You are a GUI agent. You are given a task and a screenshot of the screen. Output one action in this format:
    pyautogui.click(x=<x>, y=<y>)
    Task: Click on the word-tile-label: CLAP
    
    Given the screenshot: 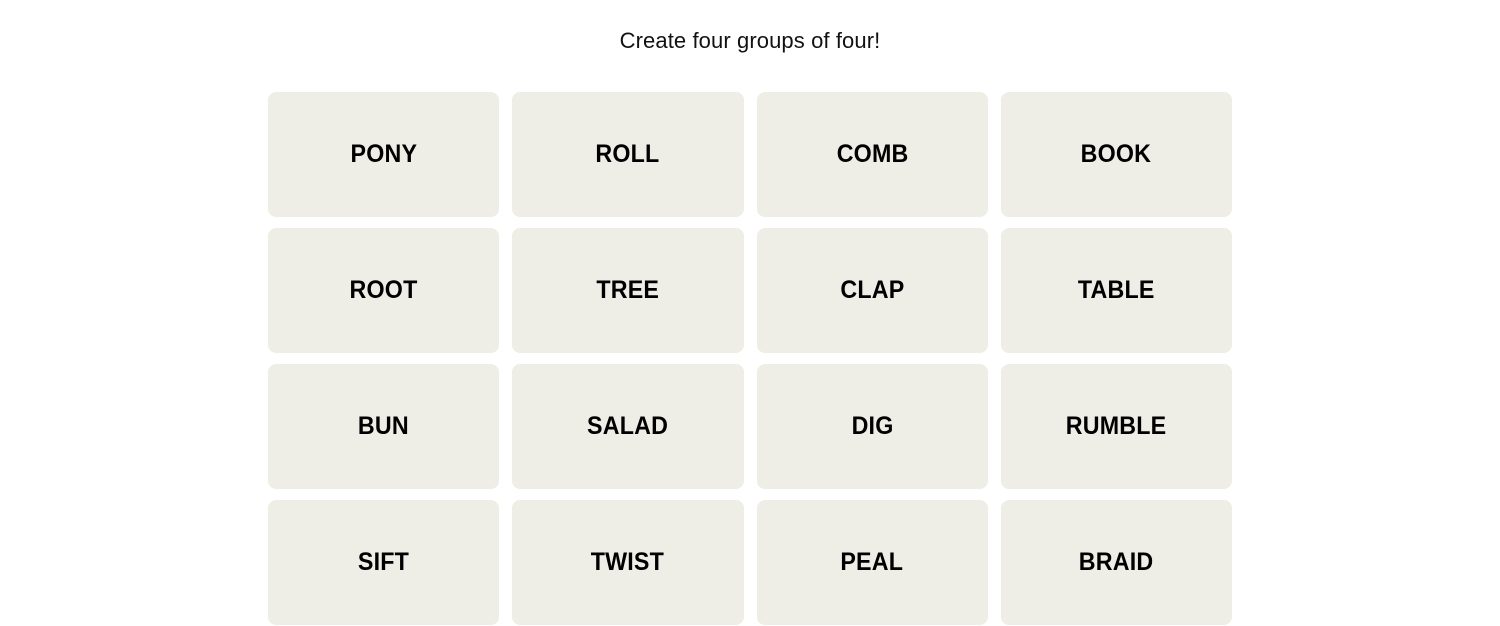 What is the action you would take?
    pyautogui.click(x=872, y=290)
    